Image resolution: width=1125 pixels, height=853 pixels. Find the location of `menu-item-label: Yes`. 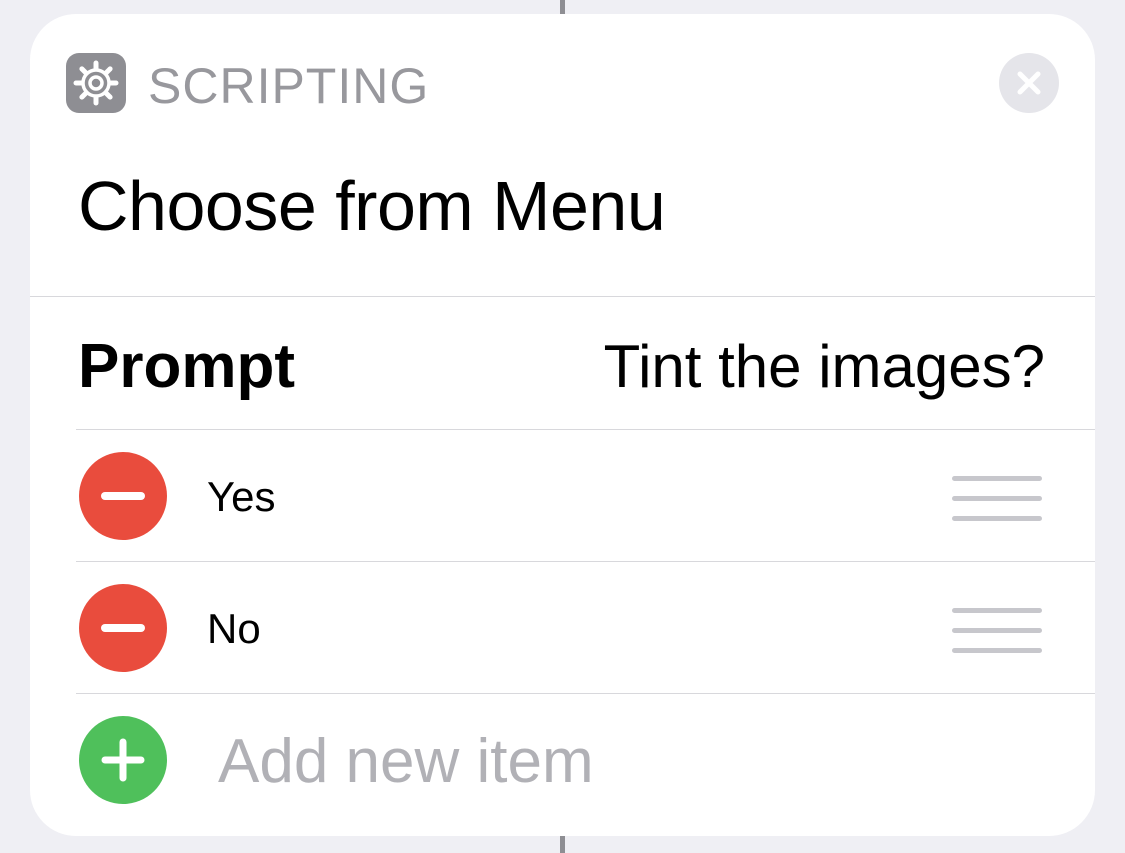

menu-item-label: Yes is located at coordinates (241, 497).